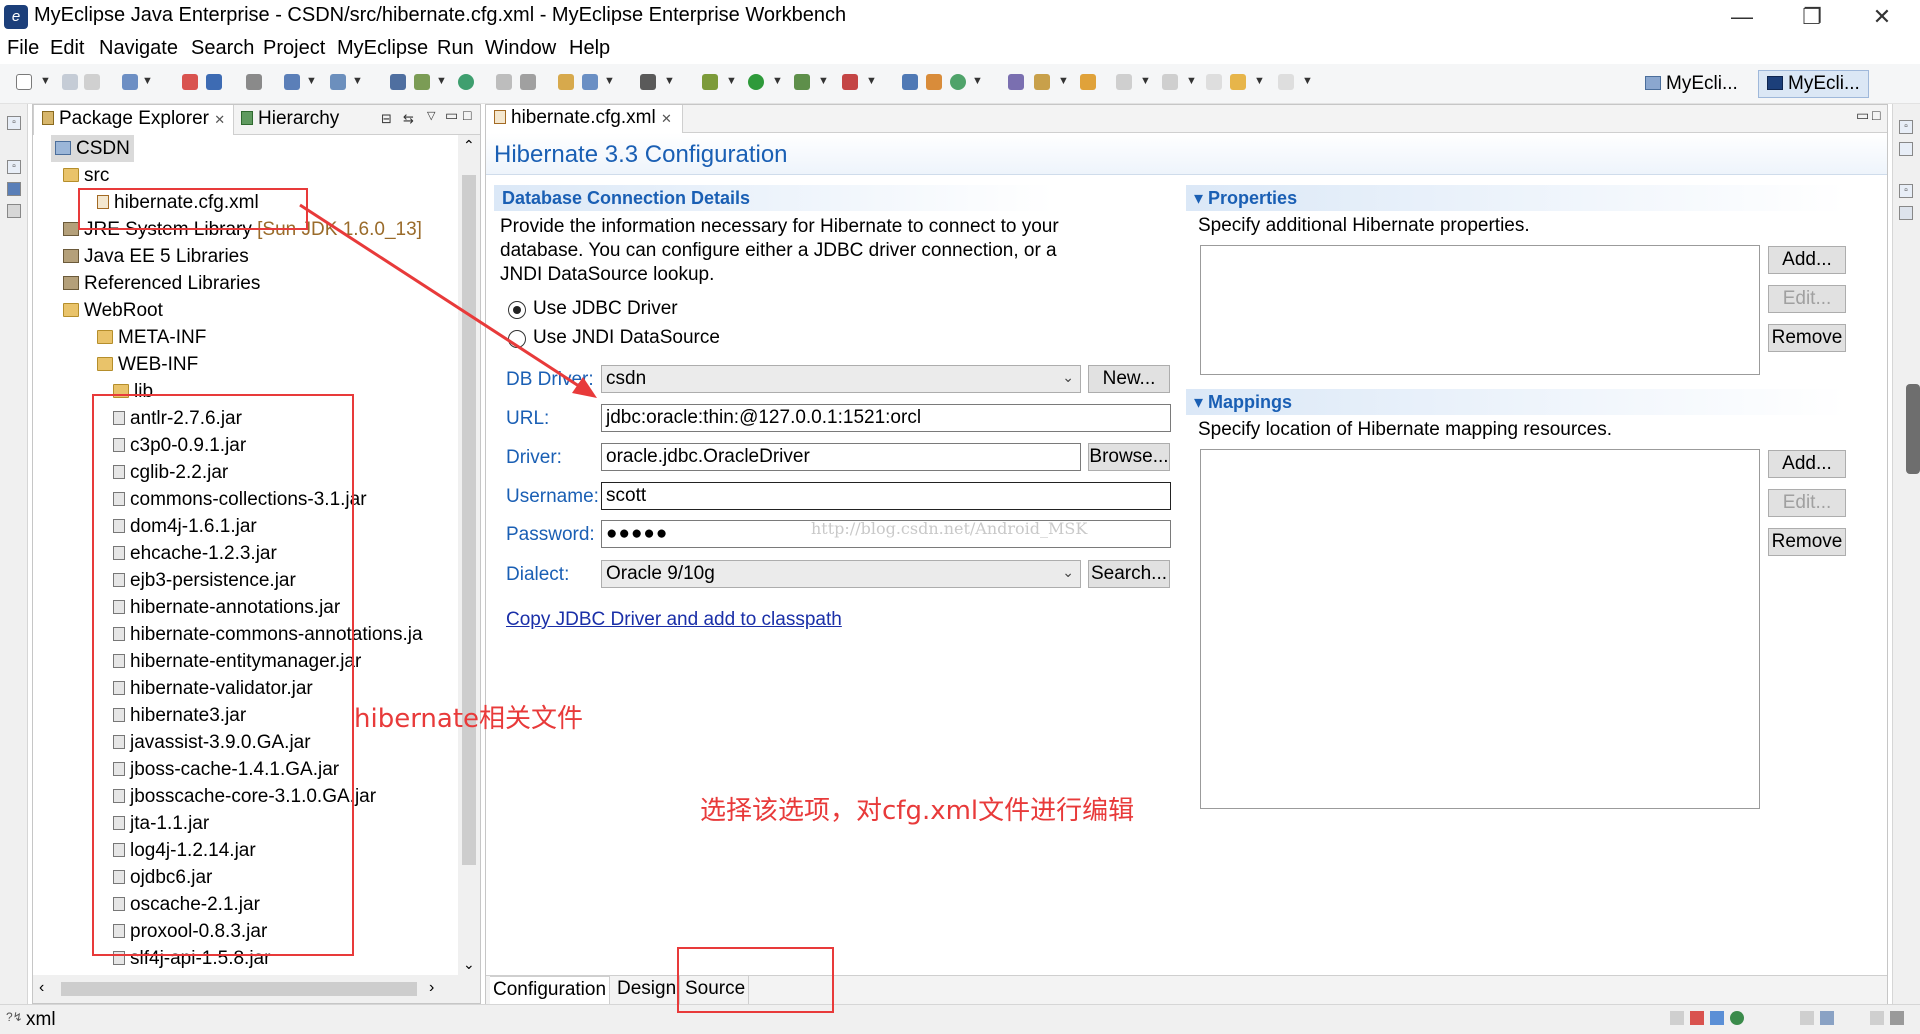 The width and height of the screenshot is (1920, 1034). Describe the element at coordinates (469, 719) in the screenshot. I see `annotation-hibernate-files: hibernate相关文件` at that location.